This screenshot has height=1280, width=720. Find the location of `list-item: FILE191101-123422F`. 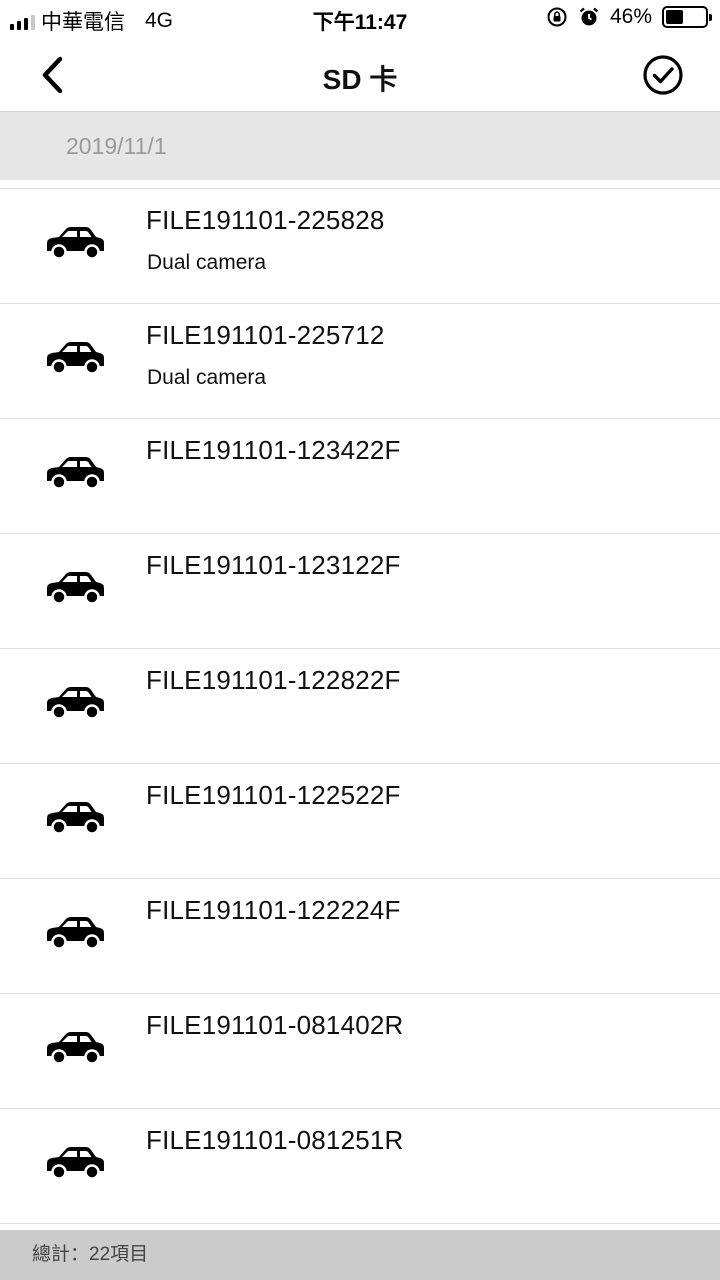

list-item: FILE191101-123422F is located at coordinates (360, 476).